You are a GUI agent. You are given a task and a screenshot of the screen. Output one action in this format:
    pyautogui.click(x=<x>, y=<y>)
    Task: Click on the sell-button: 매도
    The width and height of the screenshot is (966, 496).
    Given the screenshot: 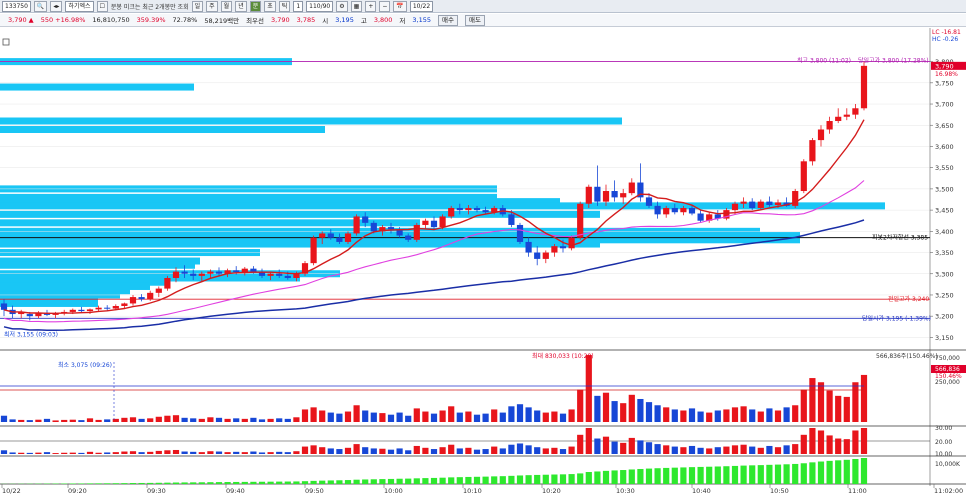 What is the action you would take?
    pyautogui.click(x=474, y=20)
    